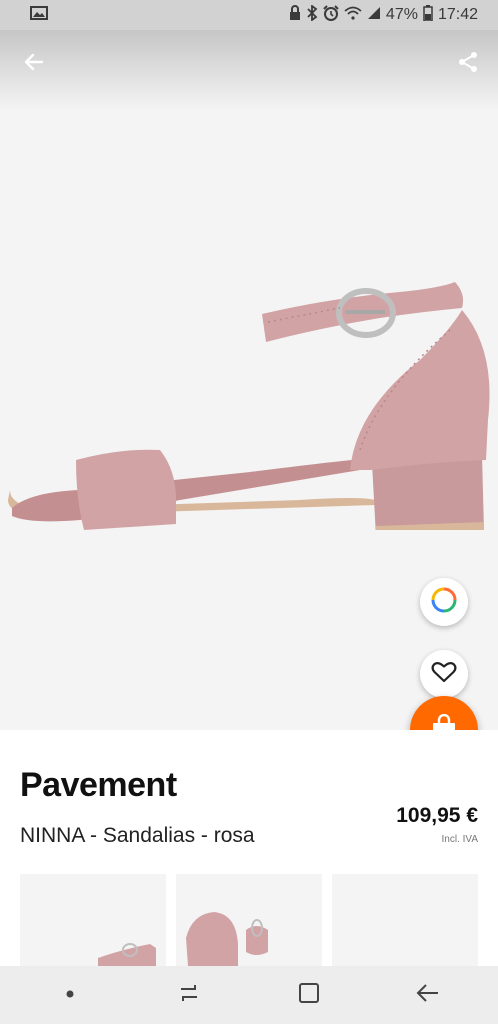 The width and height of the screenshot is (498, 1024). What do you see at coordinates (460, 839) in the screenshot?
I see `tax-note: Incl. IVA` at bounding box center [460, 839].